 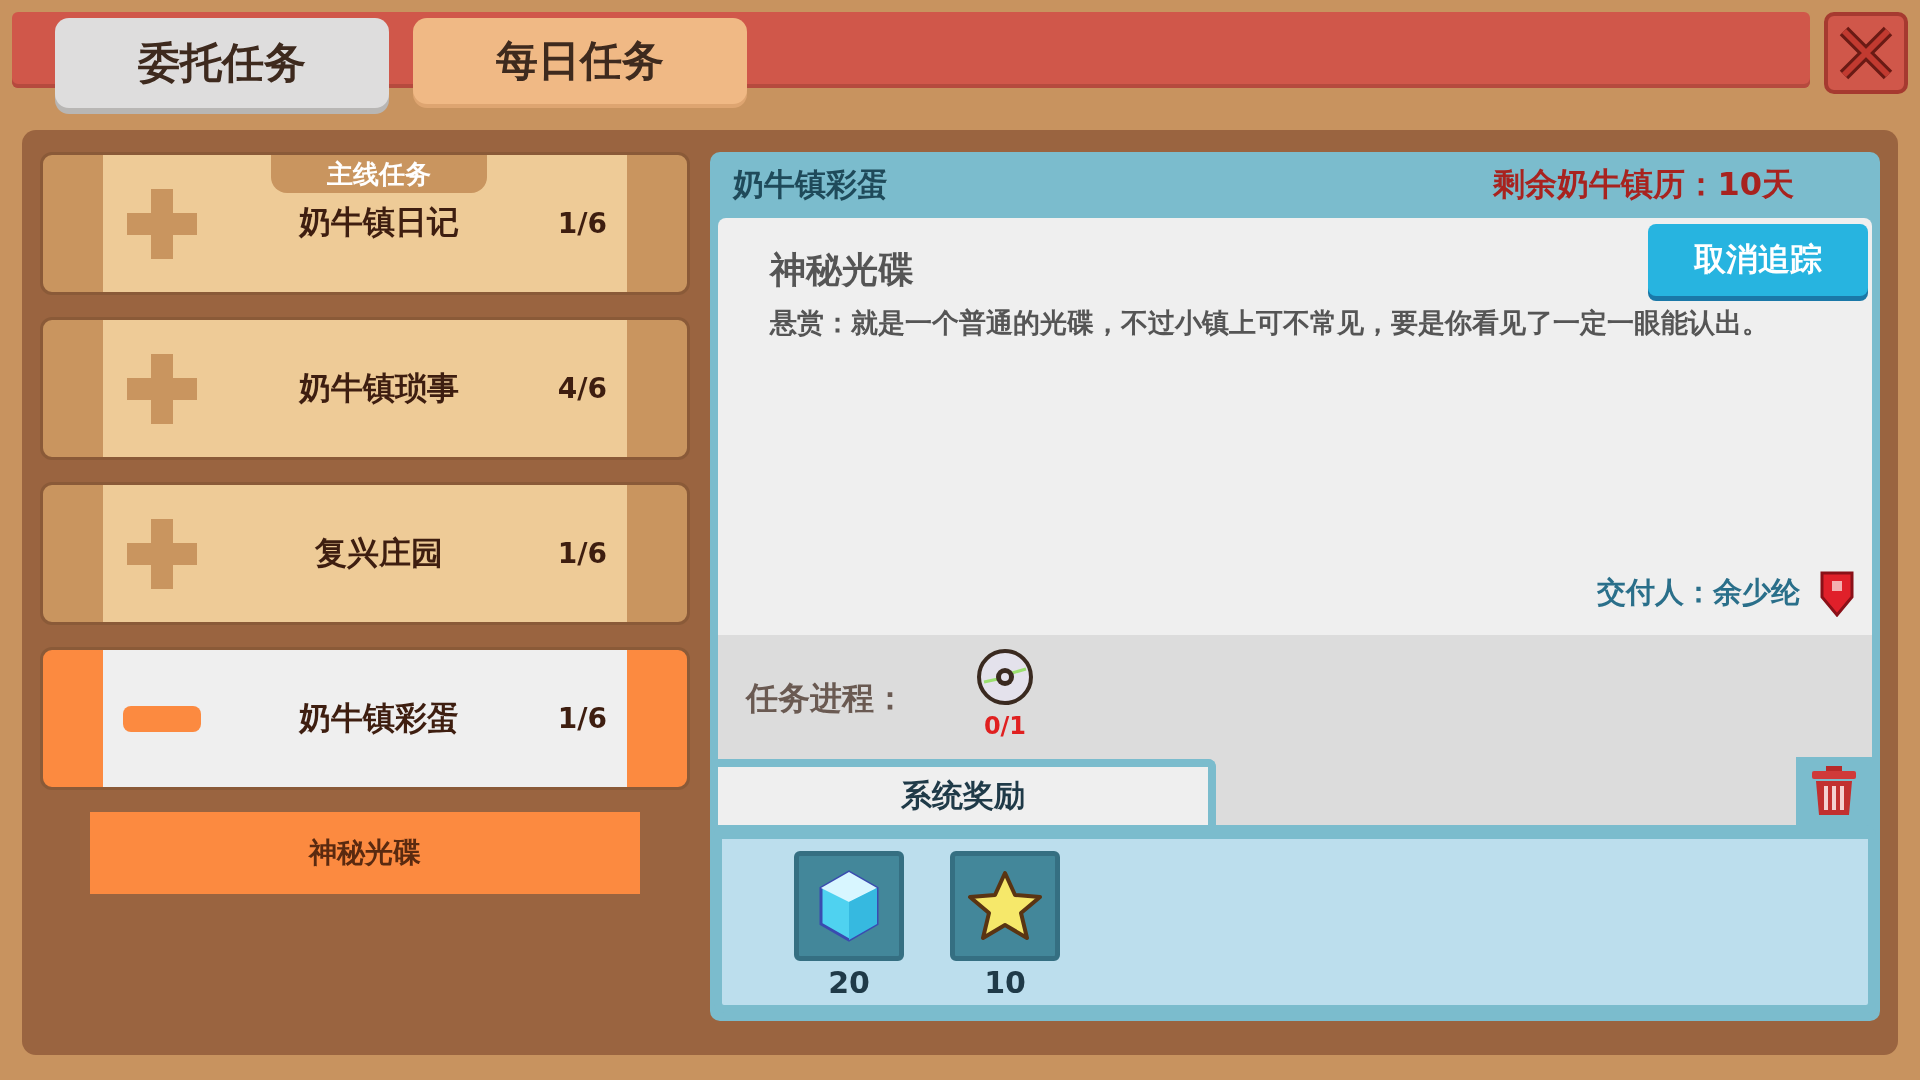 What do you see at coordinates (379, 718) in the screenshot?
I see `quest-name: 奶牛镇彩蛋` at bounding box center [379, 718].